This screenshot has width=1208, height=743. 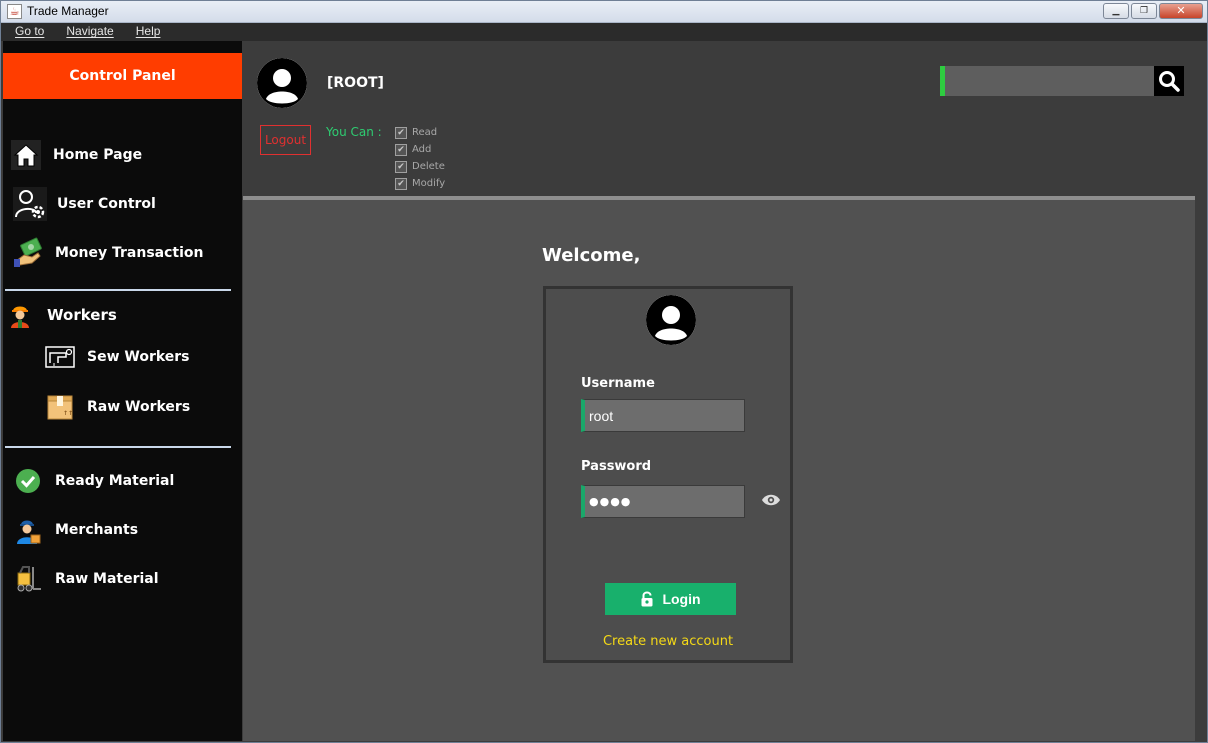 What do you see at coordinates (30, 204) in the screenshot?
I see `user-settings-icon` at bounding box center [30, 204].